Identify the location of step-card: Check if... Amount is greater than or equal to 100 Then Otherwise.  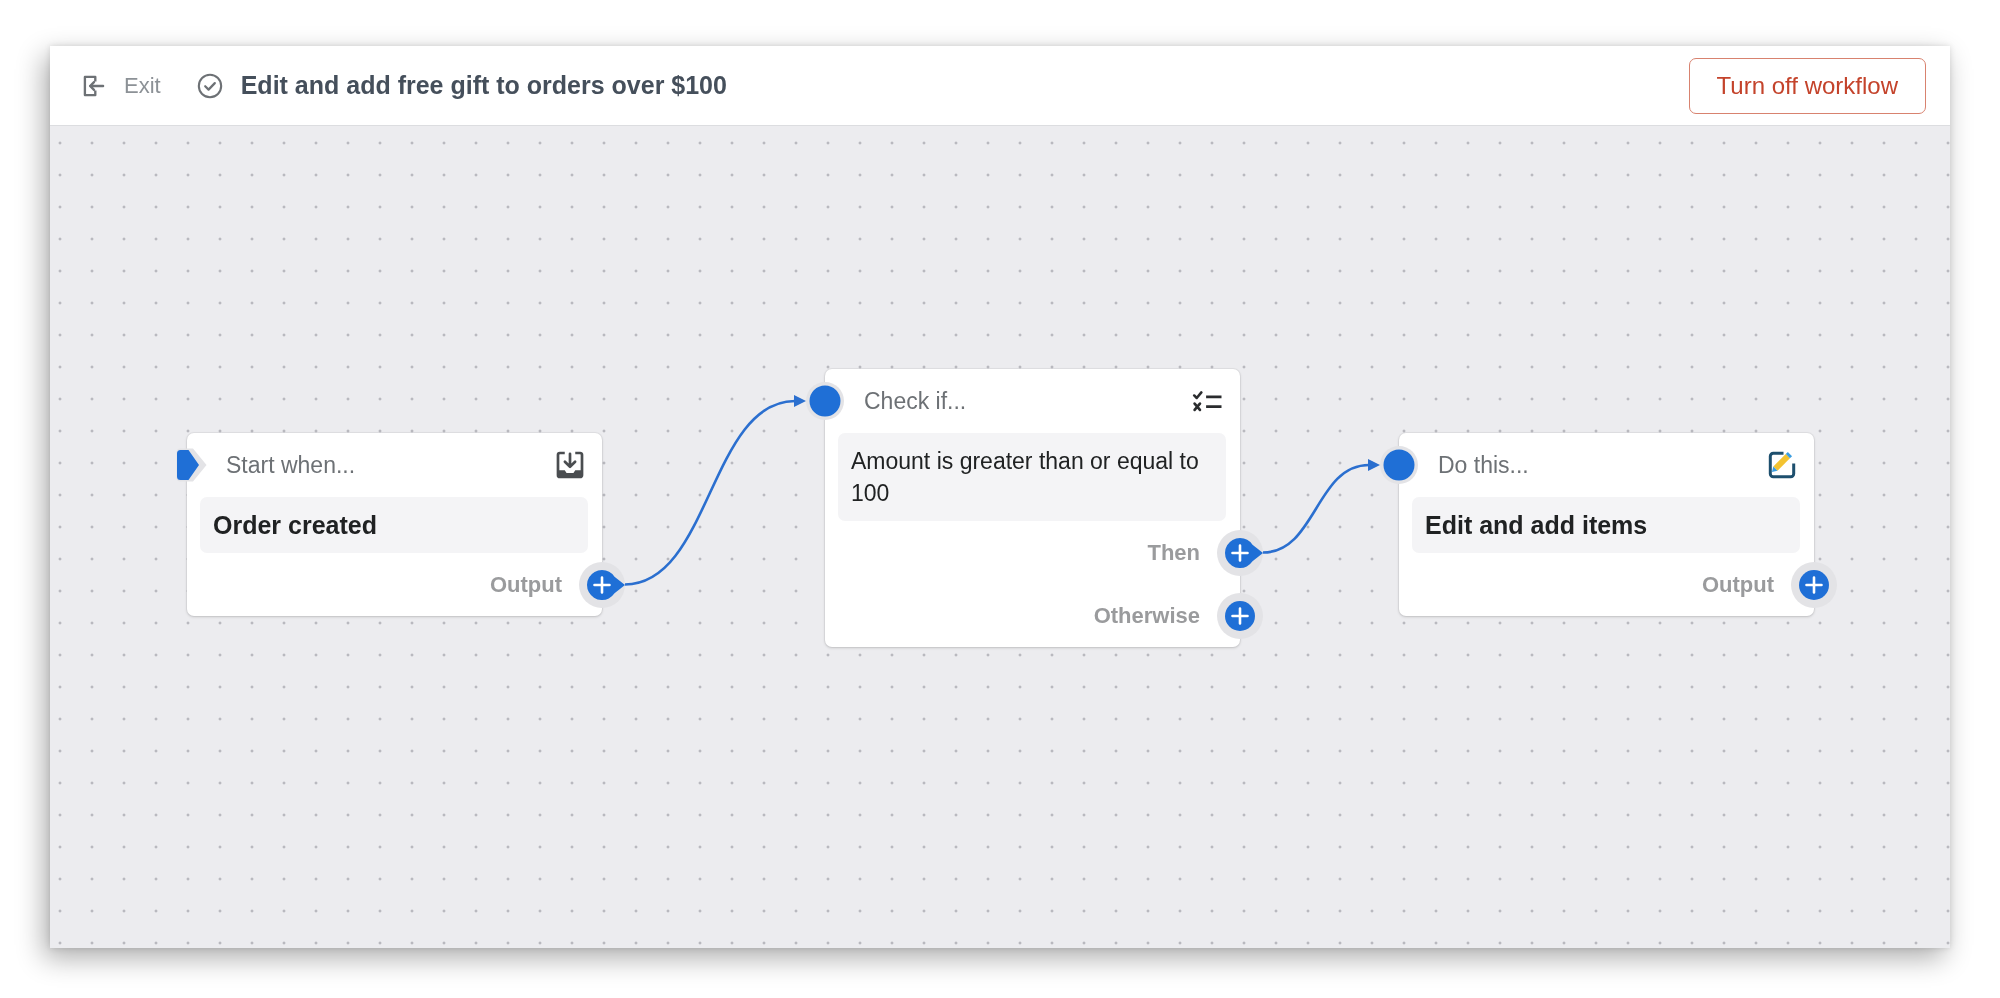
(1032, 508).